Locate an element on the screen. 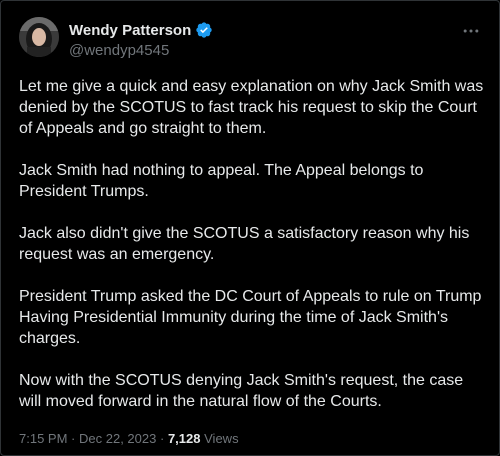 This screenshot has width=500, height=456. tweet-time: 7:15 PM is located at coordinates (43, 438).